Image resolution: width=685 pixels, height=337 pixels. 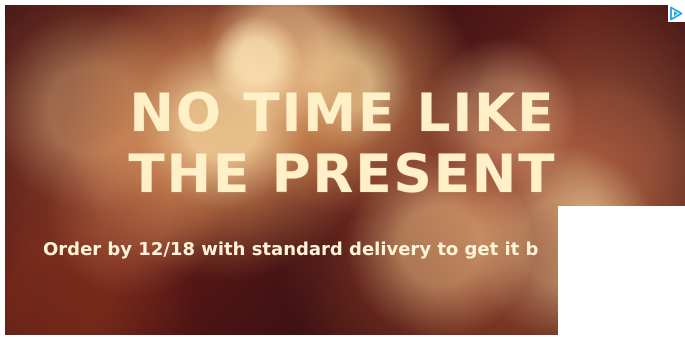 I want to click on adchoices-button, so click(x=676, y=13).